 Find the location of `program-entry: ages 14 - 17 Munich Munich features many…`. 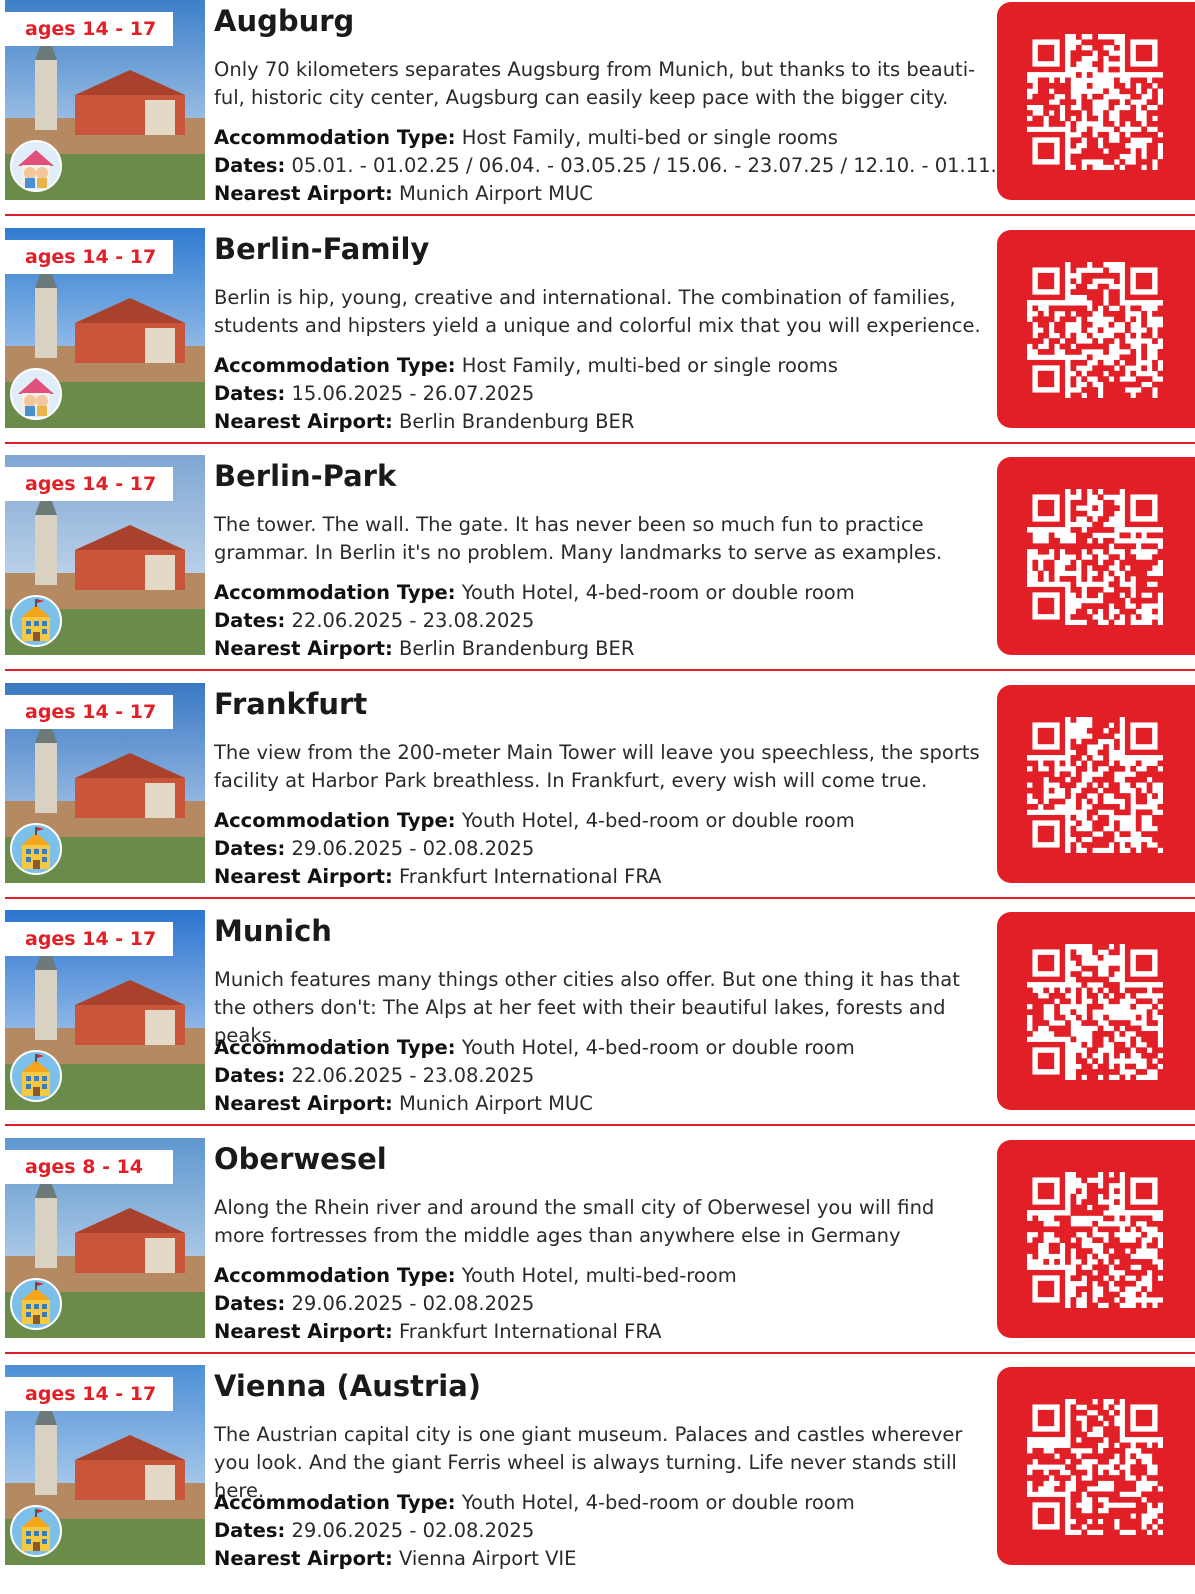

program-entry: ages 14 - 17 Munich Munich features many… is located at coordinates (597, 1019).